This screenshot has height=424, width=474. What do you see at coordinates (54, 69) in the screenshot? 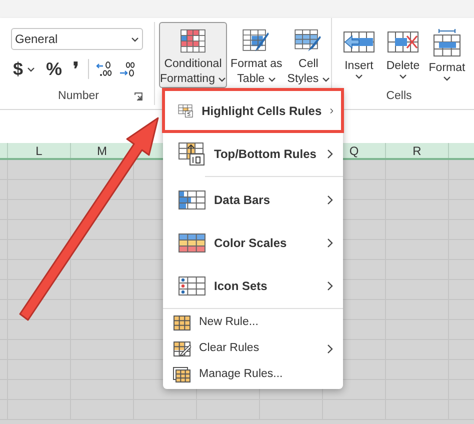
I see `number-style-button: %` at bounding box center [54, 69].